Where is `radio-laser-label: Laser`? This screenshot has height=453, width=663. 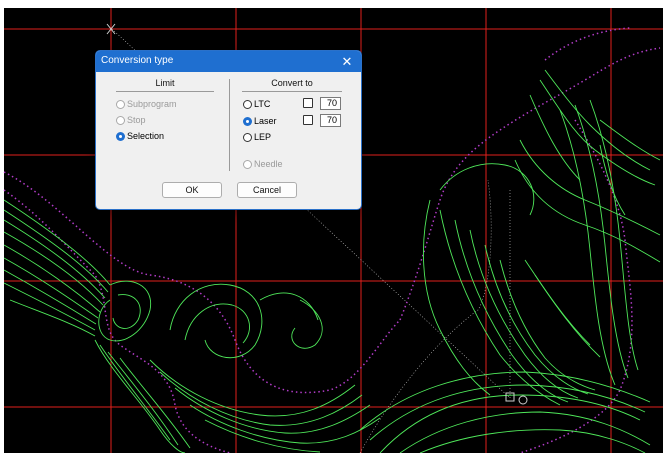 radio-laser-label: Laser is located at coordinates (265, 121).